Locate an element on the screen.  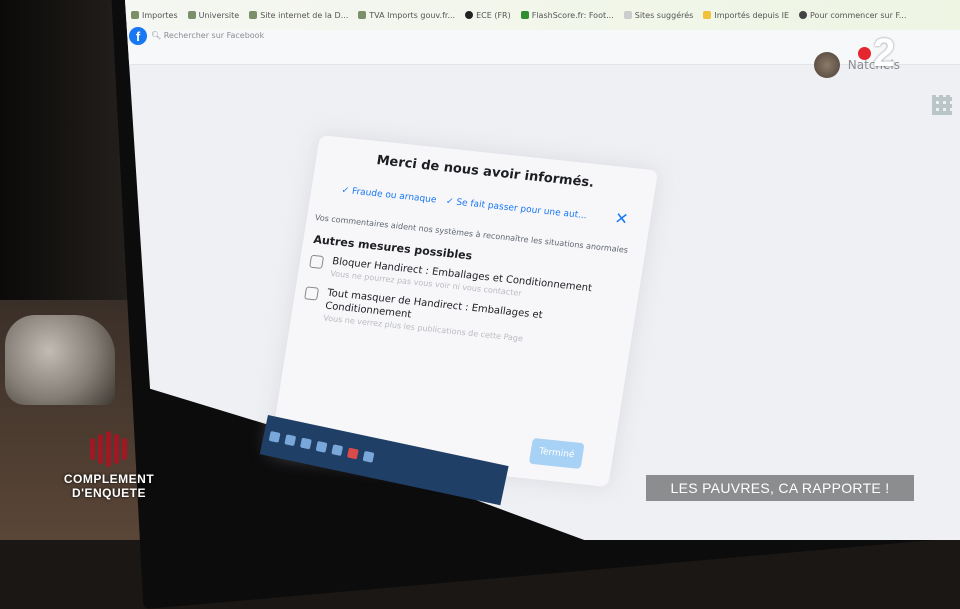
globe-icon is located at coordinates (803, 15).